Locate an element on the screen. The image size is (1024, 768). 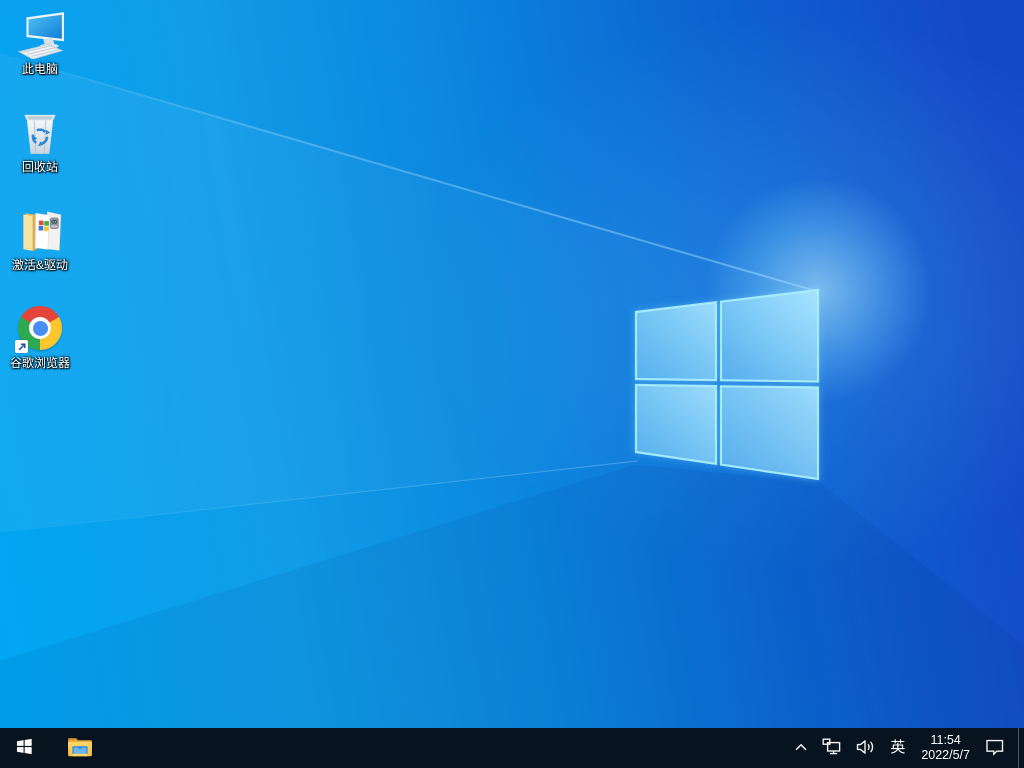
start-icon is located at coordinates (24, 748).